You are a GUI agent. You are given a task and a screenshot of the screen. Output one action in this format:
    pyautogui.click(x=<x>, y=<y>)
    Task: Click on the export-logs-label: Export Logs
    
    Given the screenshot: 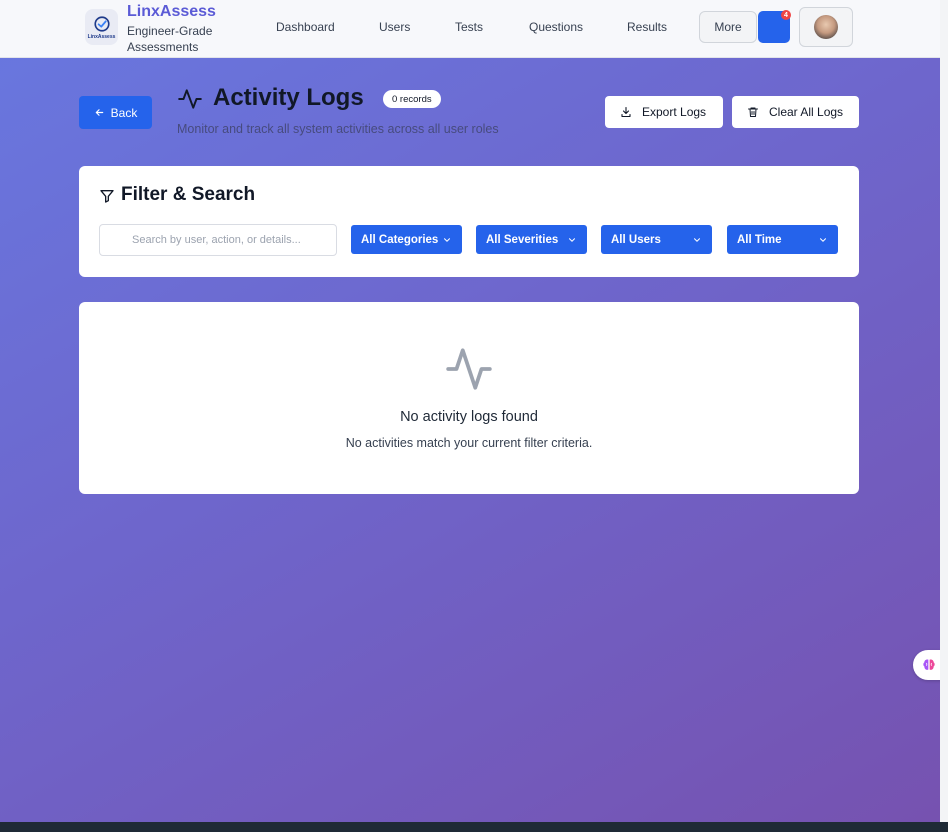 What is the action you would take?
    pyautogui.click(x=674, y=112)
    